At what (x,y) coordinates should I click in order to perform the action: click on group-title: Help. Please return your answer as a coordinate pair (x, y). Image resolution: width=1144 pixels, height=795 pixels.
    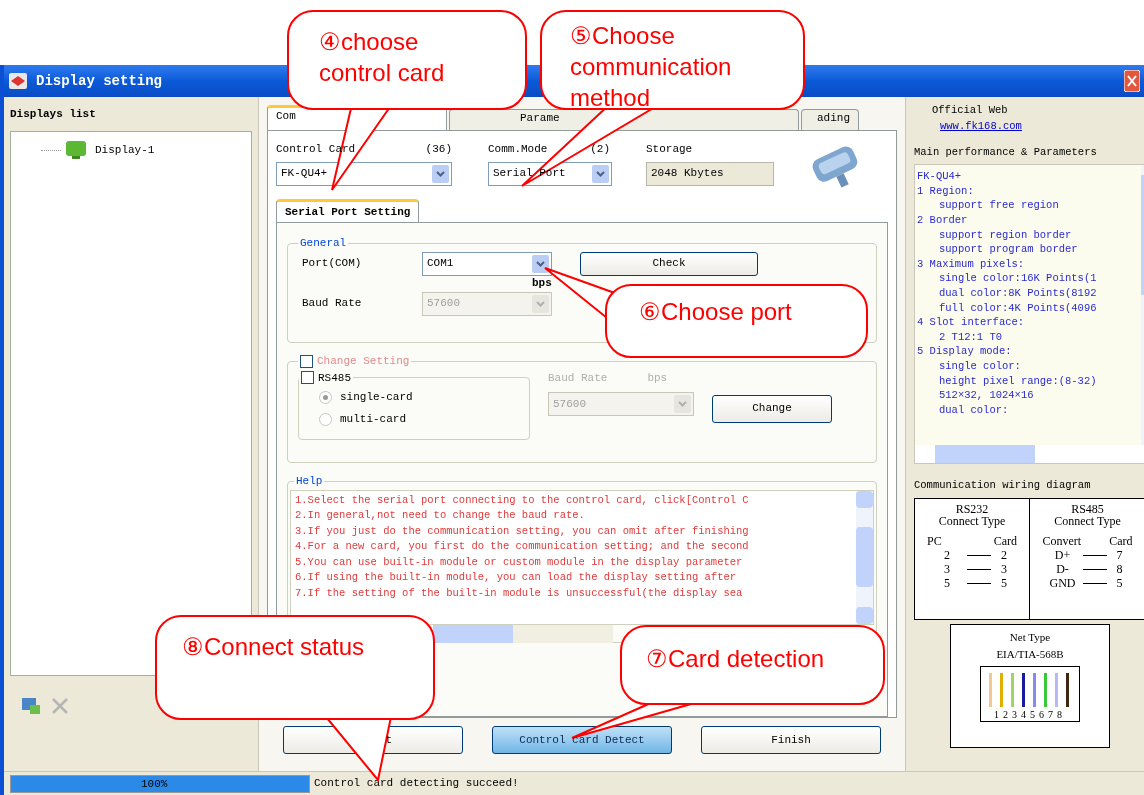
    Looking at the image, I should click on (309, 481).